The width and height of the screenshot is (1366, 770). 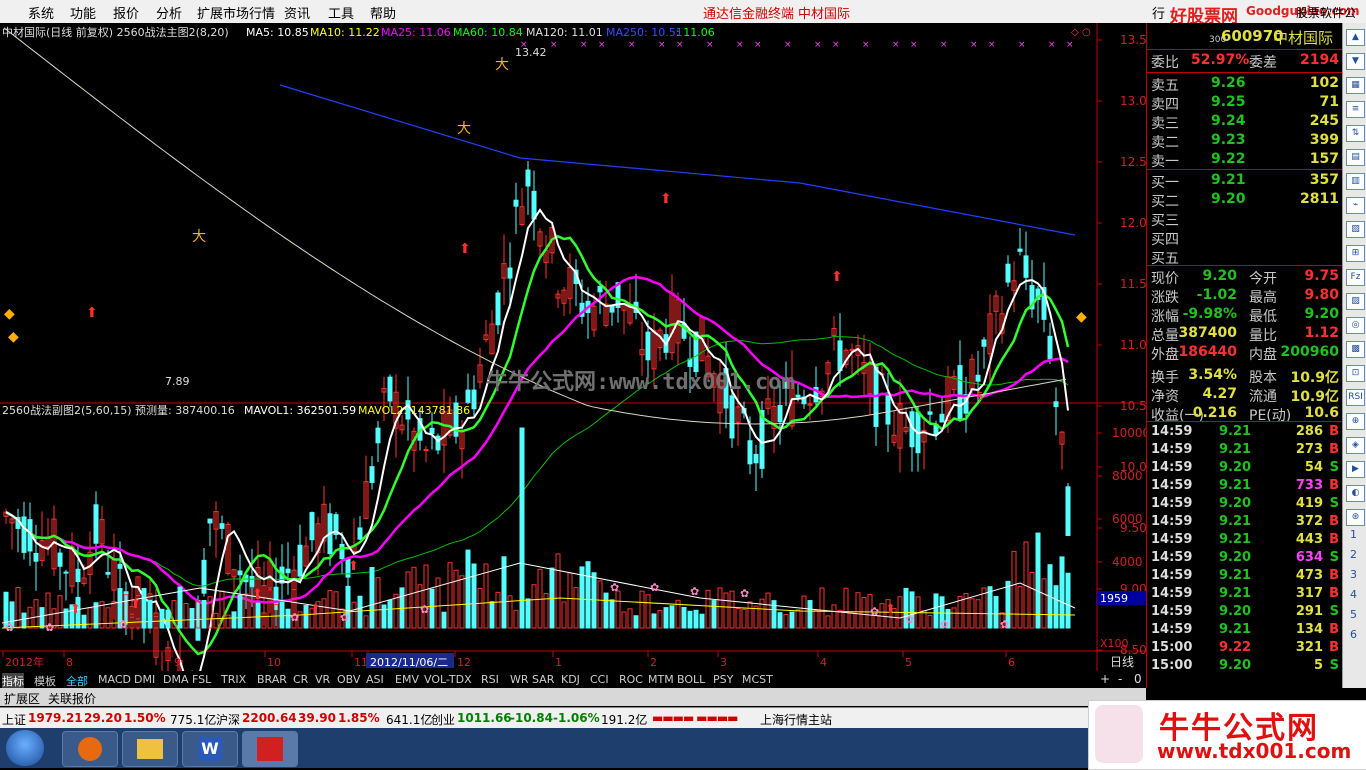 I want to click on promo-terminal: 通达信金融终端, so click(x=748, y=12).